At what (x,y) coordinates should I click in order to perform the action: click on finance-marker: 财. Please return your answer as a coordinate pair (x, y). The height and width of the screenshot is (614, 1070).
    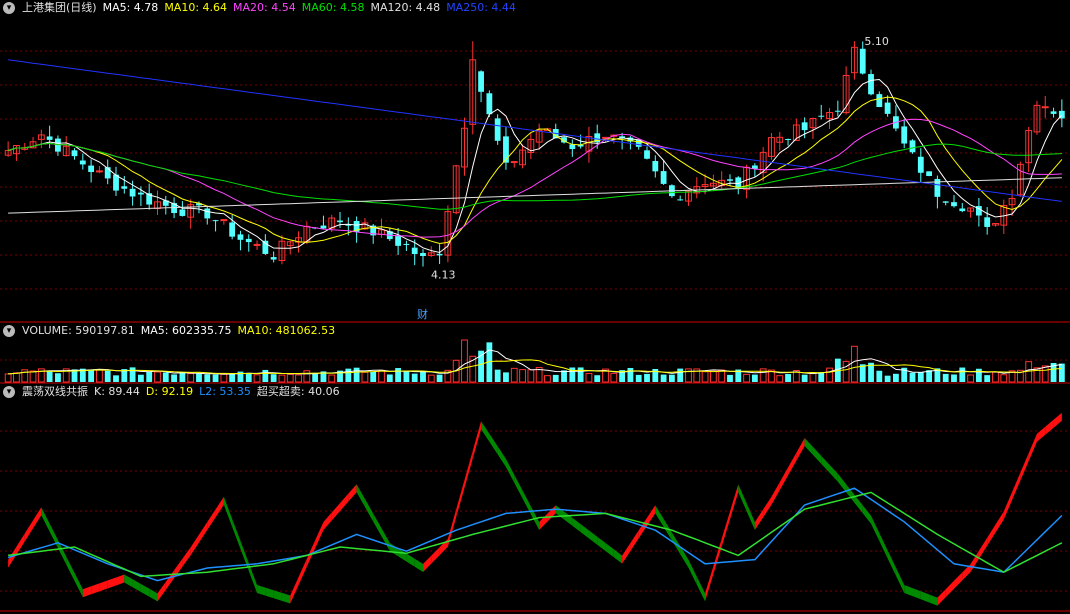
    Looking at the image, I should click on (422, 314).